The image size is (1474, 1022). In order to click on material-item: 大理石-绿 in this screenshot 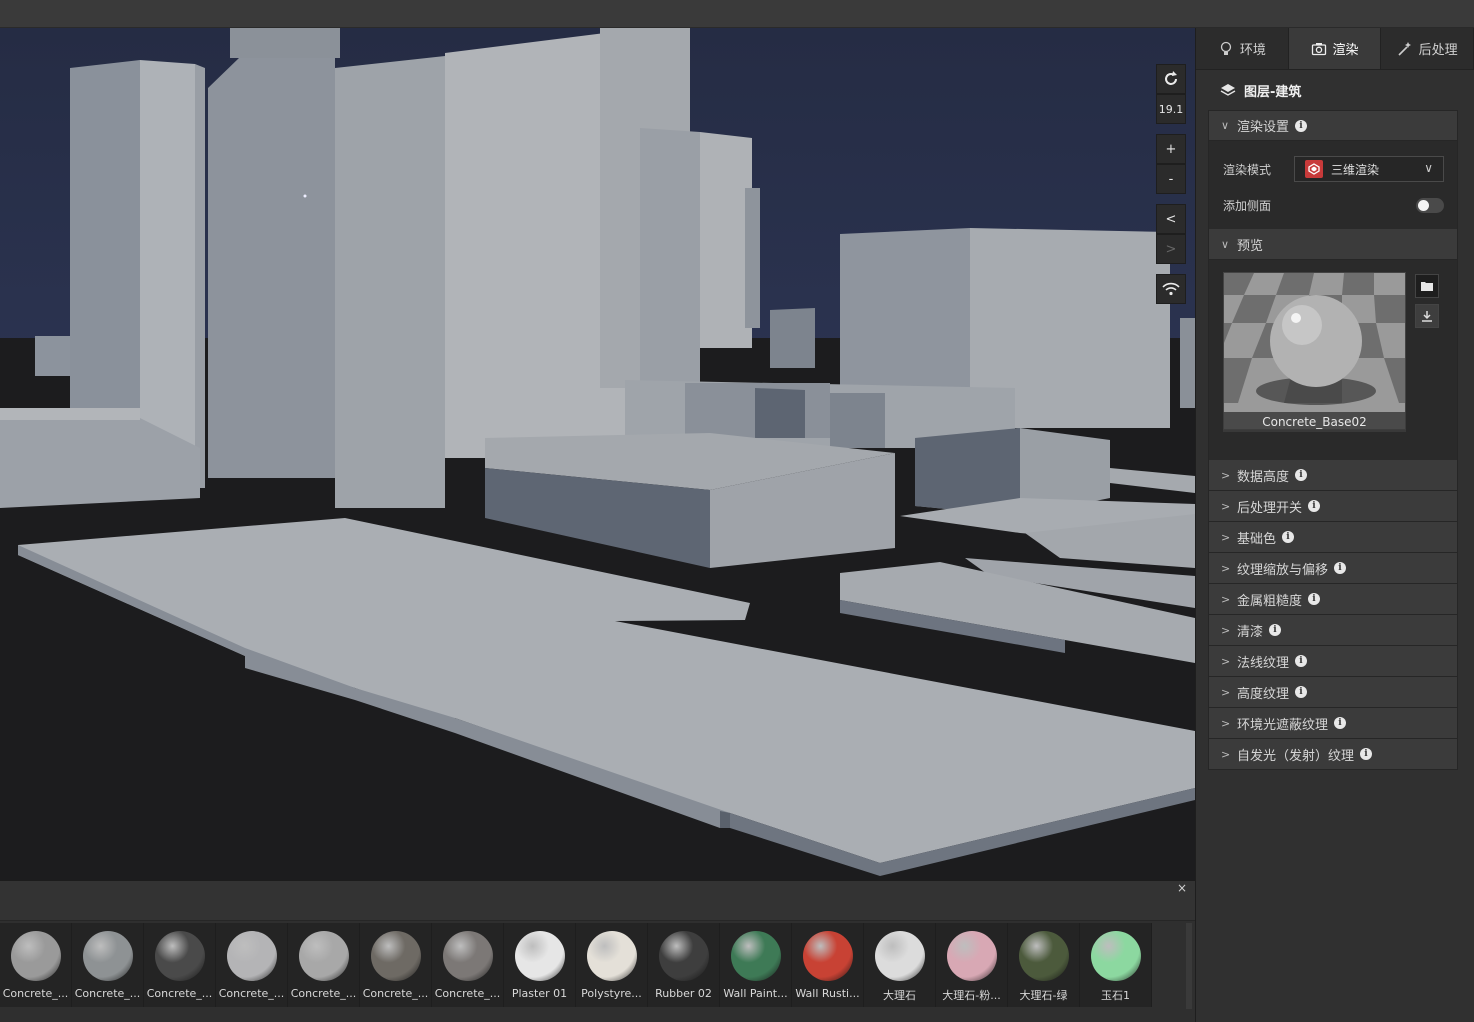, I will do `click(1044, 965)`.